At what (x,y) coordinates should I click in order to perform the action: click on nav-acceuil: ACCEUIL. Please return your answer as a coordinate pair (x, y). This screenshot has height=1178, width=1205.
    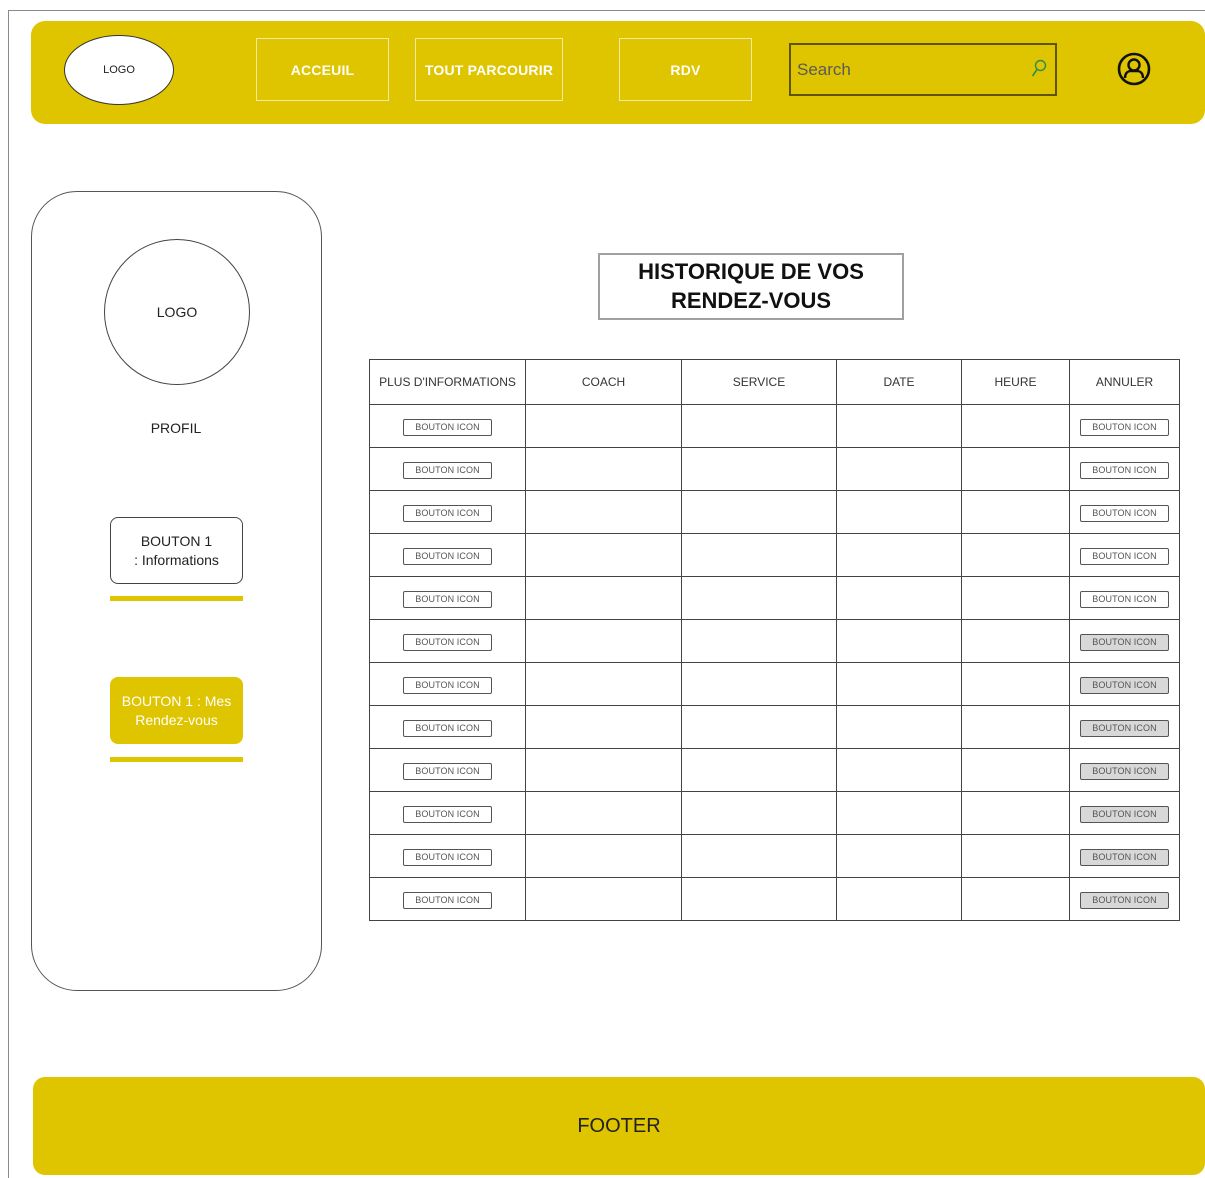
    Looking at the image, I should click on (322, 69).